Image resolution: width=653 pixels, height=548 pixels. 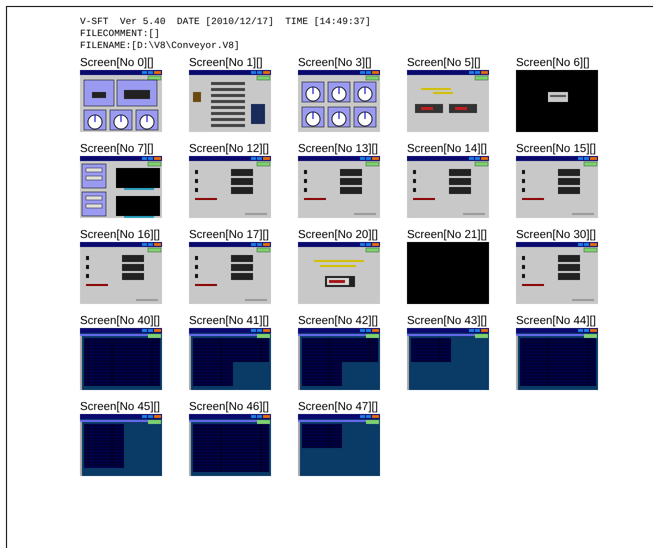 What do you see at coordinates (120, 321) in the screenshot?
I see `screen-label: Screen[No 40][]` at bounding box center [120, 321].